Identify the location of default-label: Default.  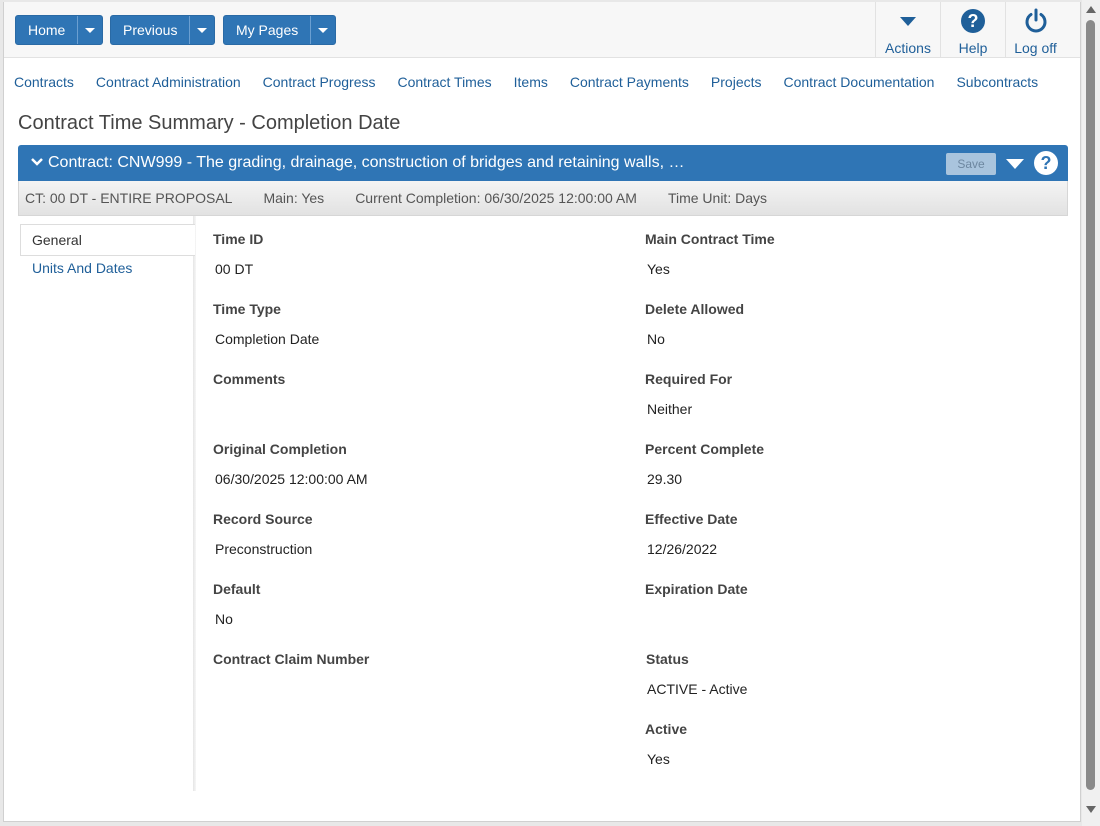
(237, 589).